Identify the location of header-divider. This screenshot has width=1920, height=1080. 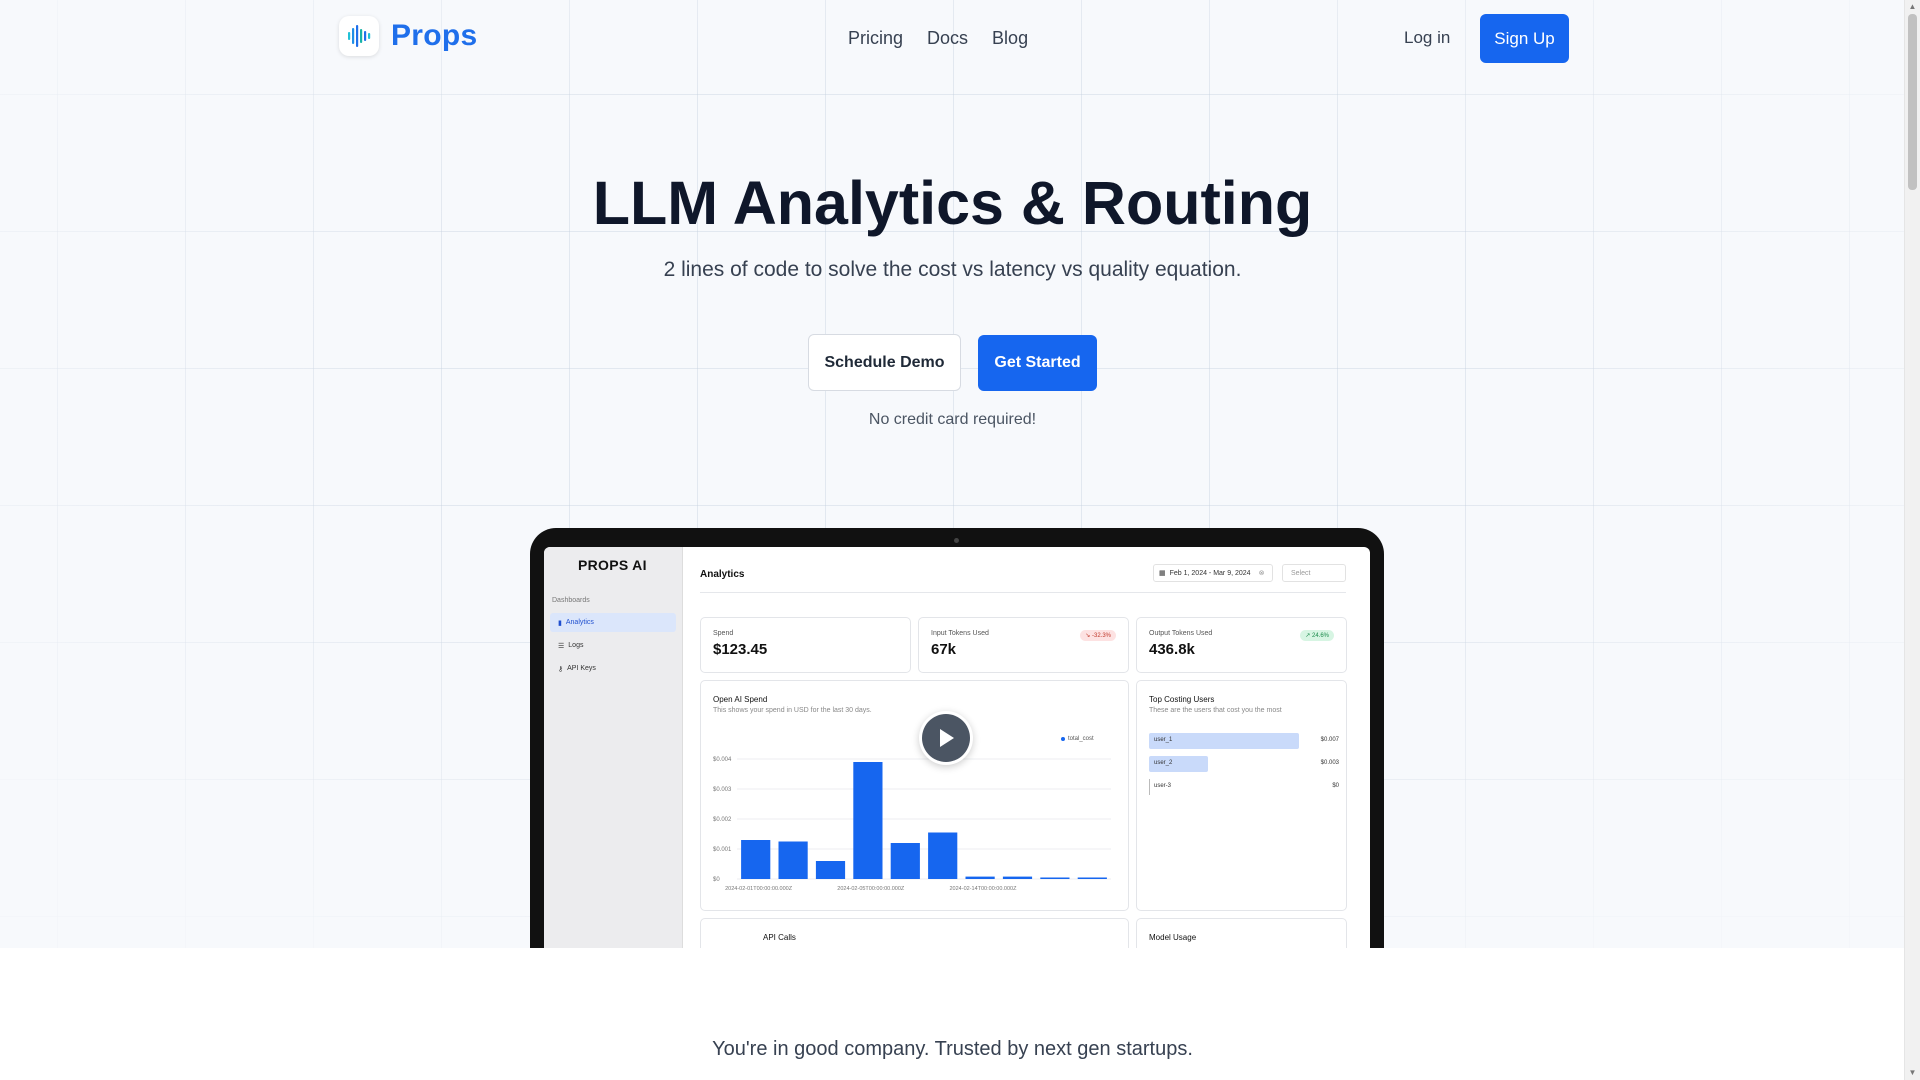
(1023, 592).